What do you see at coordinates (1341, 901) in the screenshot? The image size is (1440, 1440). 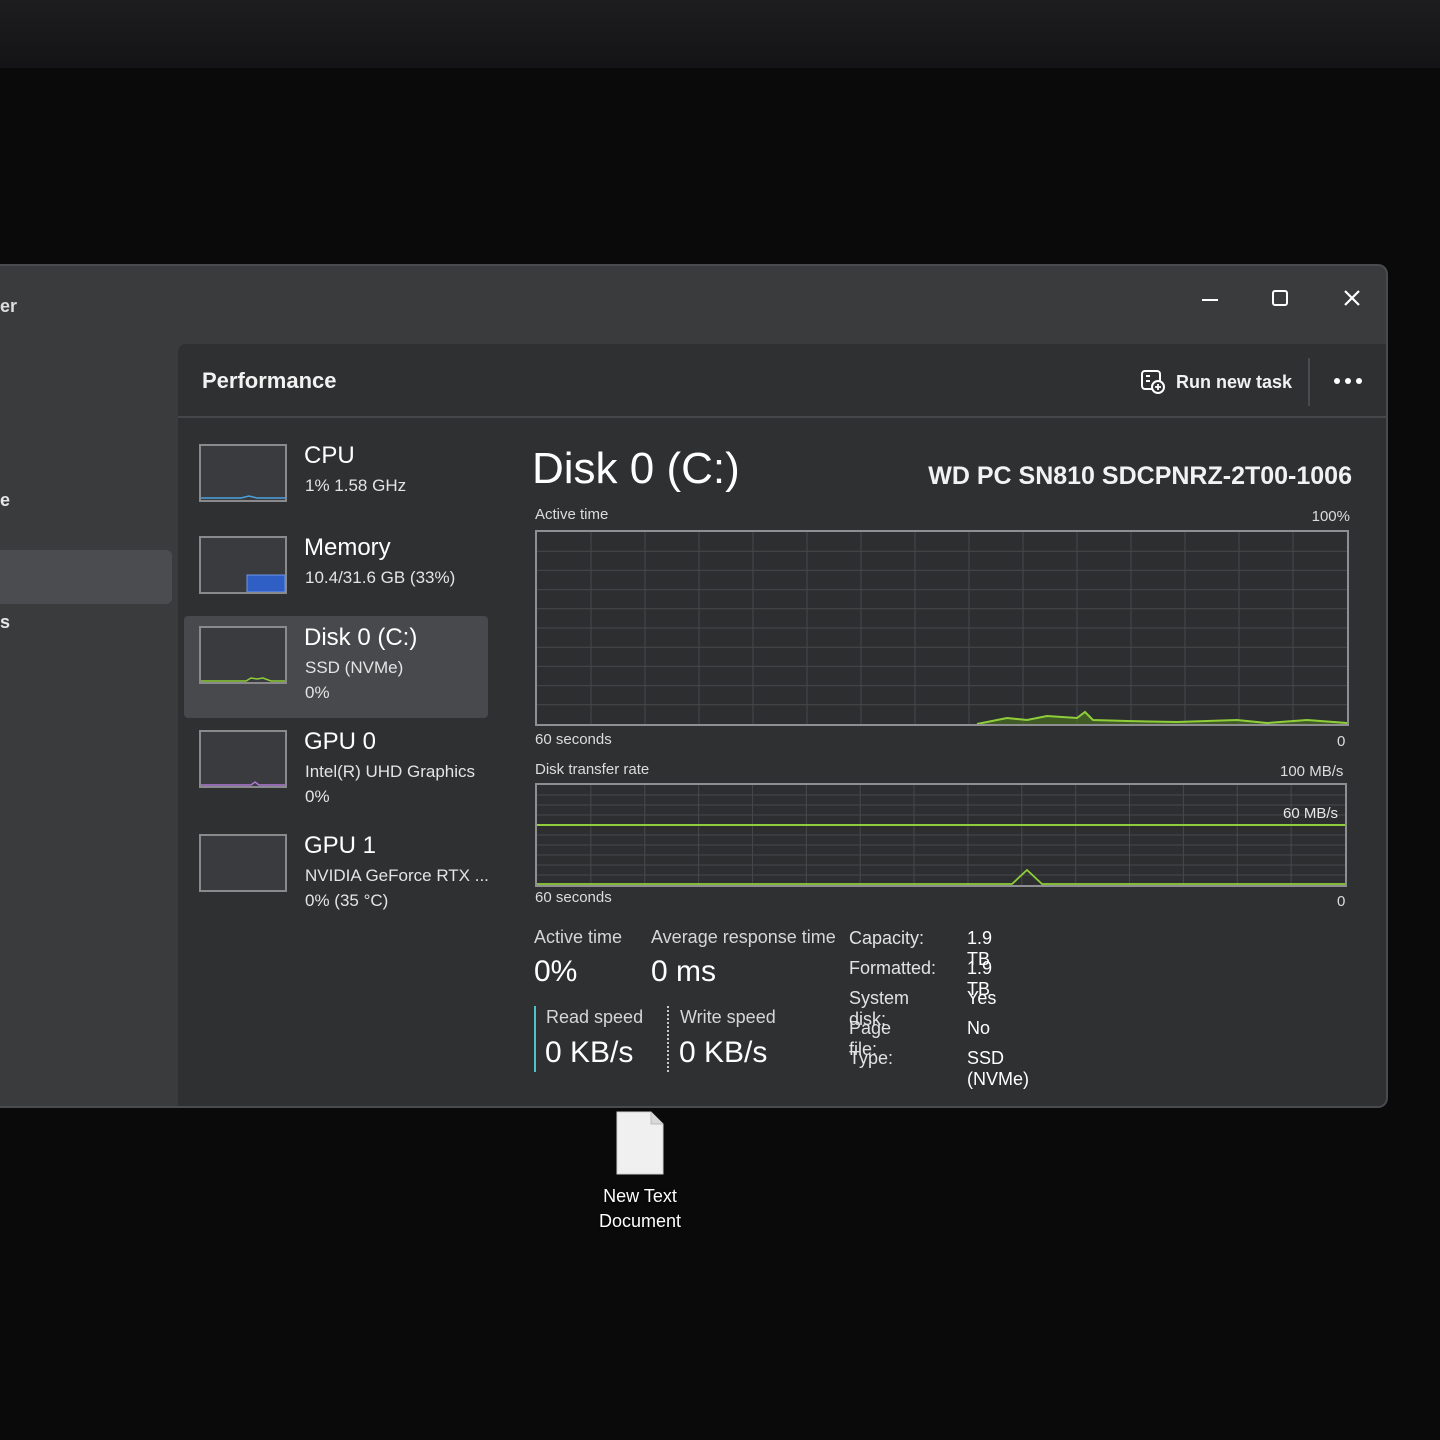 I see `transfer-rate-graph-min: 0` at bounding box center [1341, 901].